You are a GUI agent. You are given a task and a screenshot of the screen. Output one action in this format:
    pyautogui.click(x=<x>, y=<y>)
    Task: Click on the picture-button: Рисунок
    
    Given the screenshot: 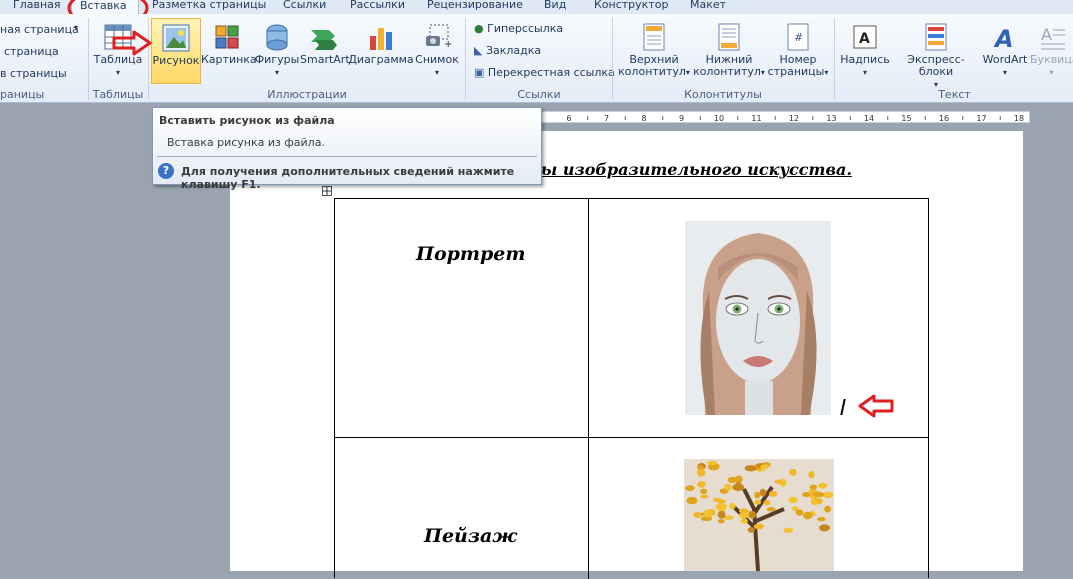 What is the action you would take?
    pyautogui.click(x=176, y=51)
    